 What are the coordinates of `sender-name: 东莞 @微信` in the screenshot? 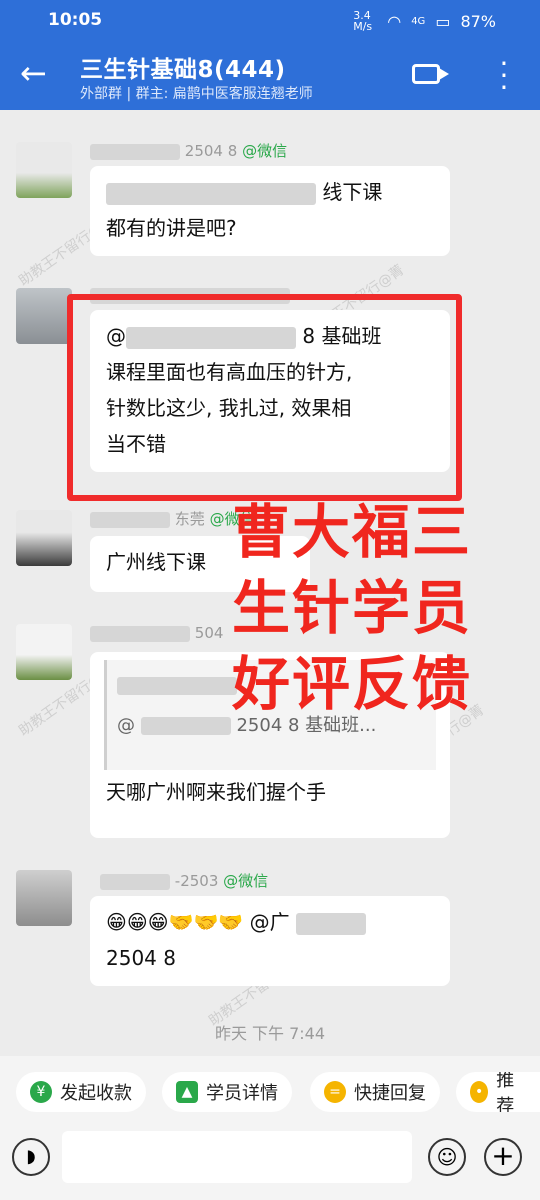 It's located at (172, 518).